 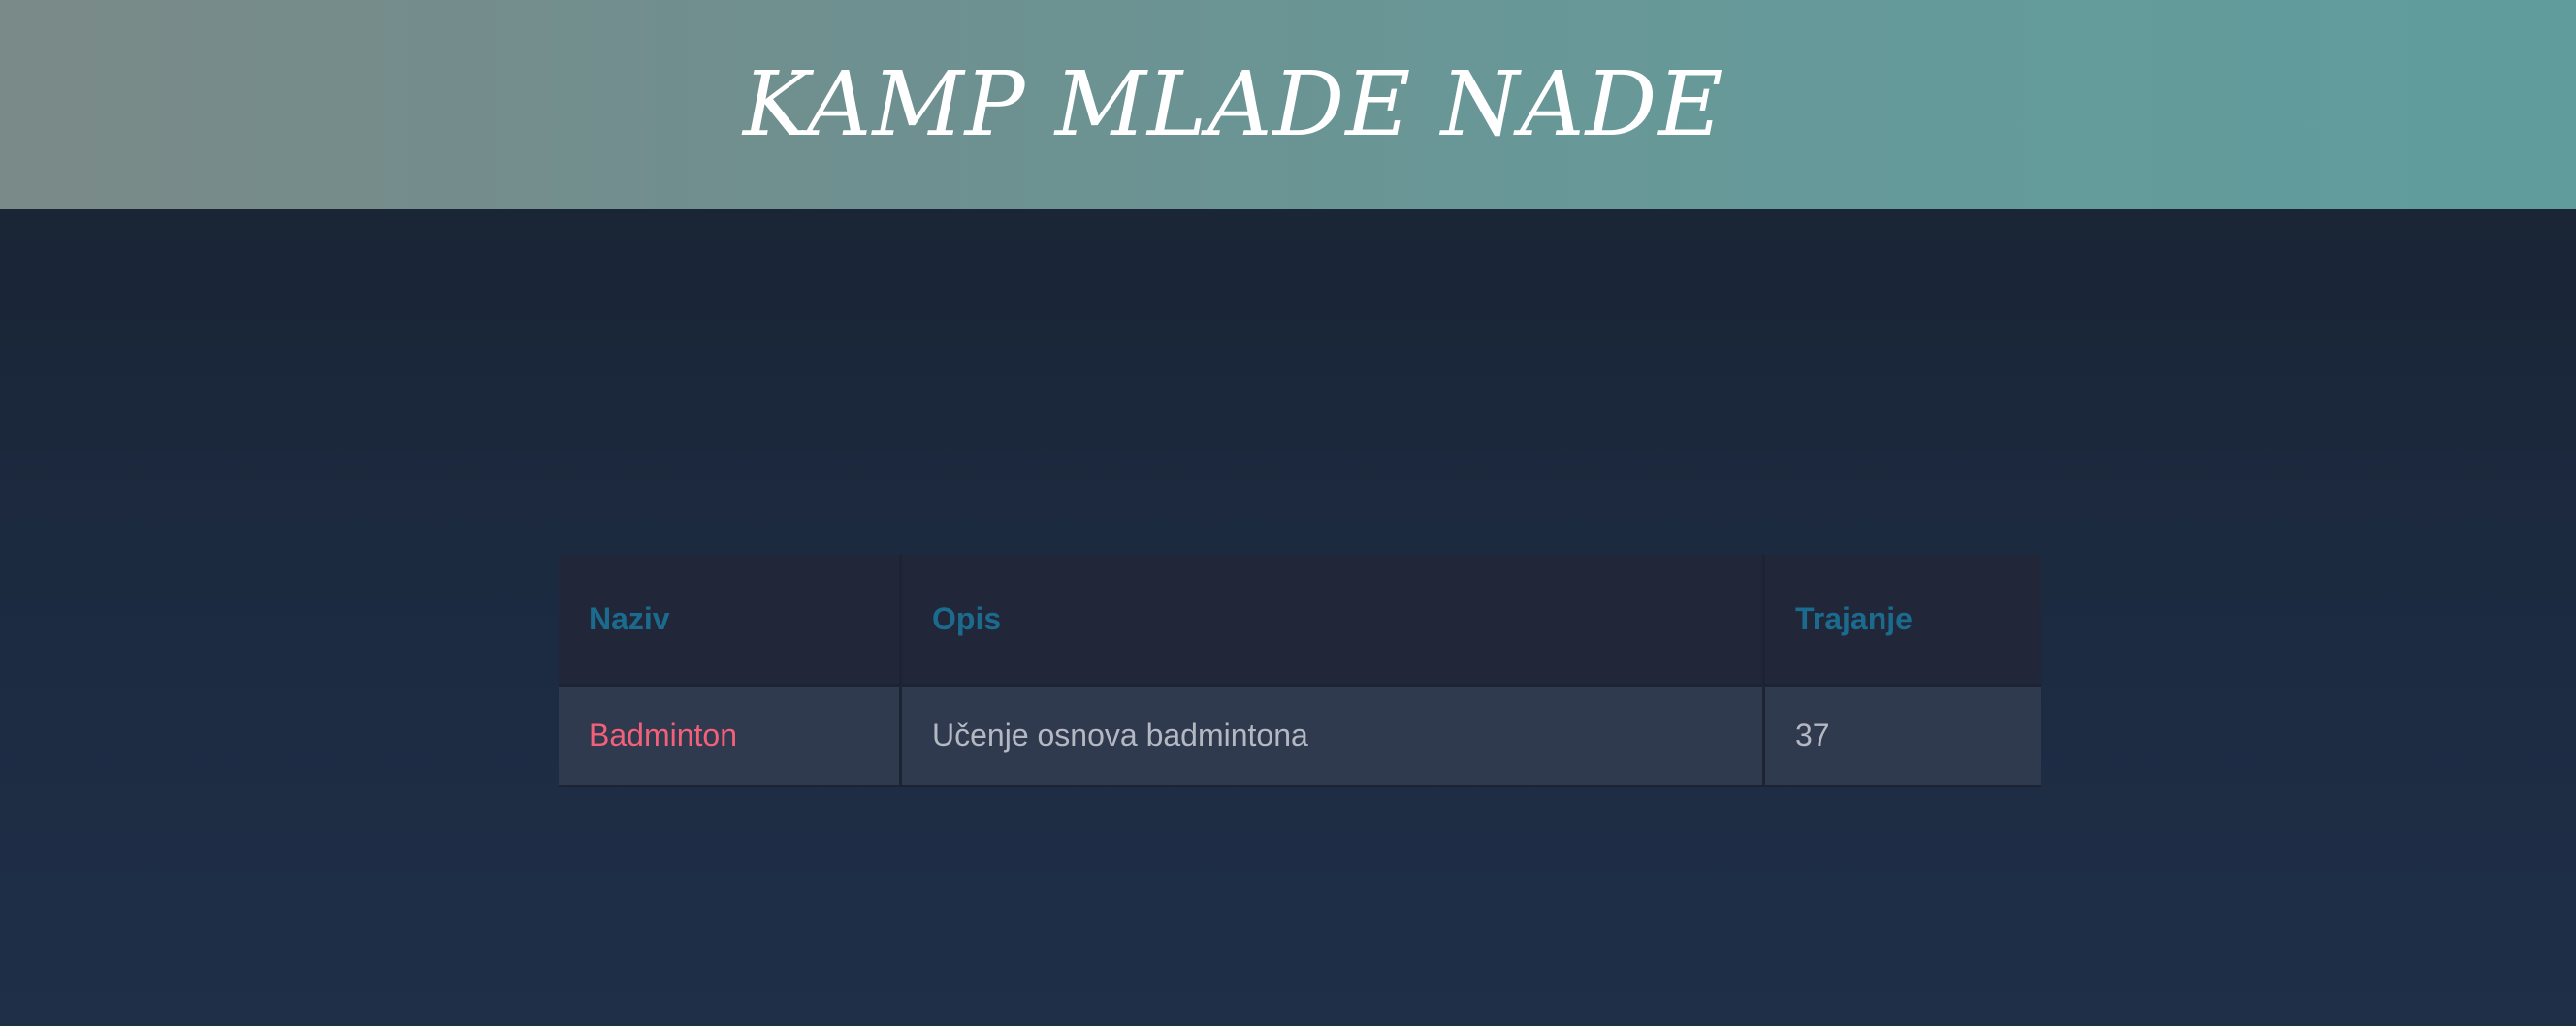 I want to click on table-body: Badminton Učenje osnova badmintona 37, so click(x=1300, y=737).